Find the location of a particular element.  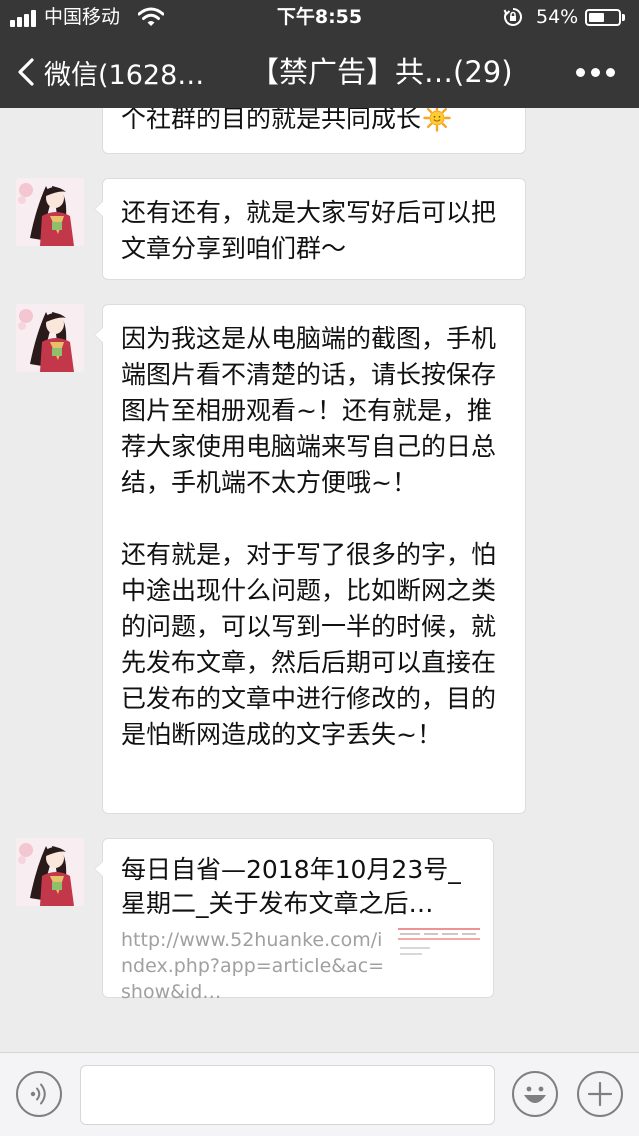

input-bar is located at coordinates (319, 1094).